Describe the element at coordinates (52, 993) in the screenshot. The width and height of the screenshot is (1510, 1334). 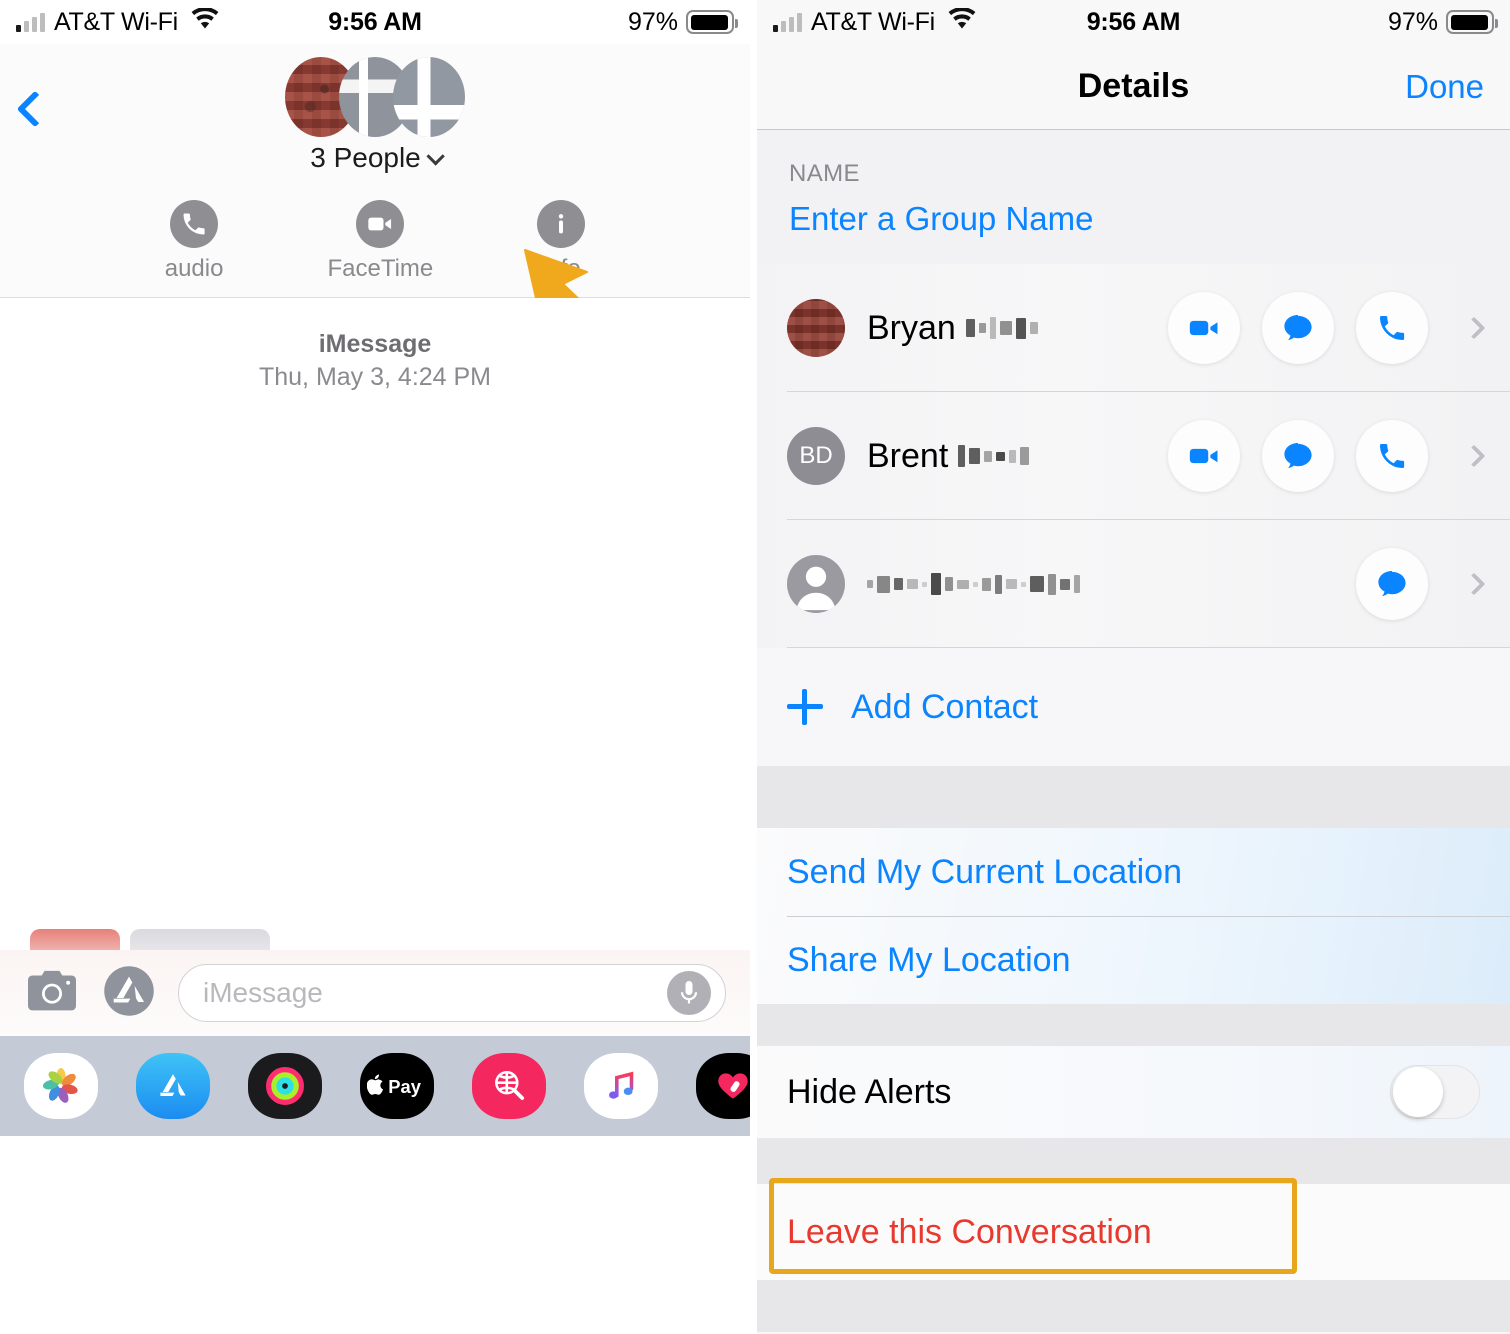
I see `camera-icon` at that location.